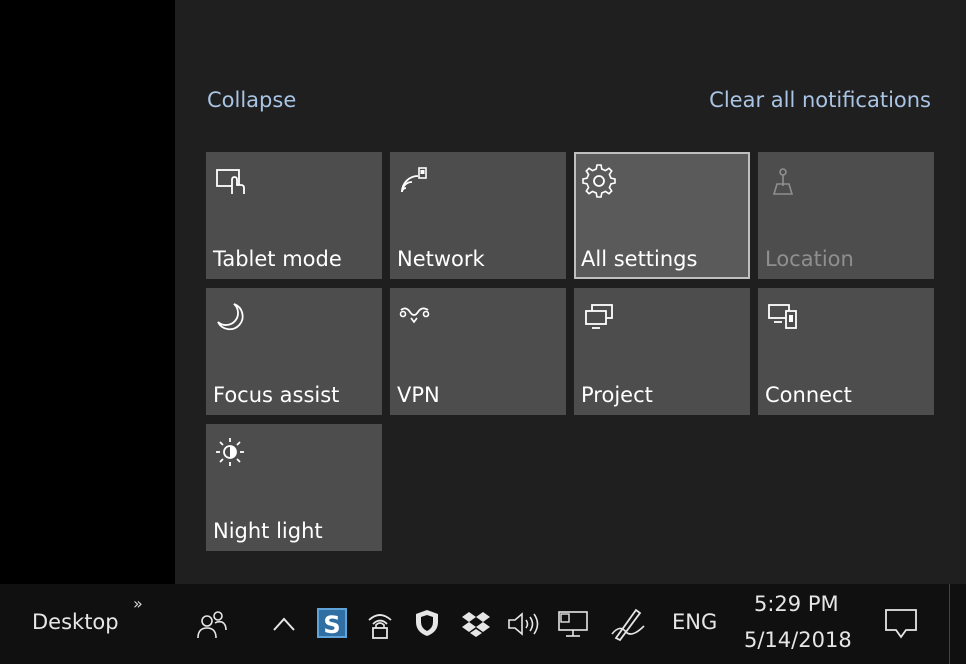 This screenshot has height=664, width=966. Describe the element at coordinates (639, 259) in the screenshot. I see `tile-label: All settings` at that location.